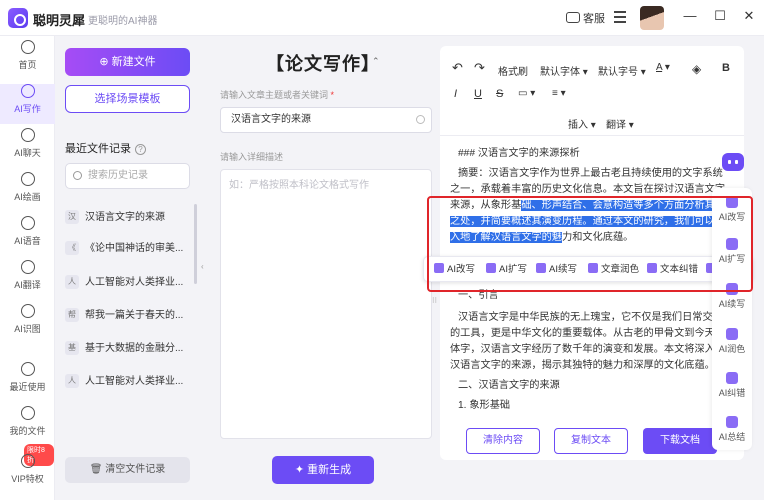 The image size is (764, 500). What do you see at coordinates (556, 270) in the screenshot?
I see `float-ai-continue-button: AI续写` at bounding box center [556, 270].